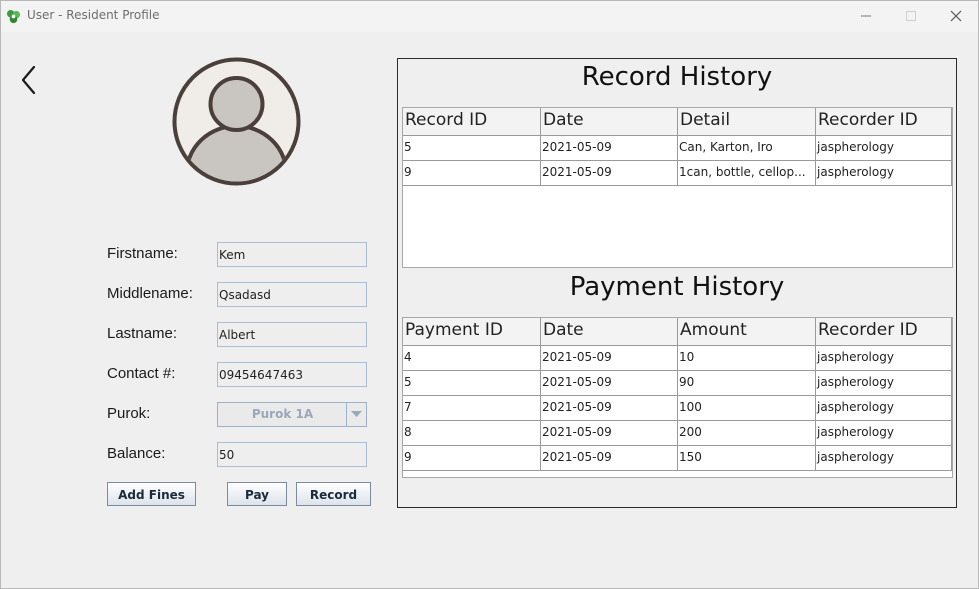 Image resolution: width=979 pixels, height=589 pixels. What do you see at coordinates (747, 408) in the screenshot?
I see `table-cell: 100` at bounding box center [747, 408].